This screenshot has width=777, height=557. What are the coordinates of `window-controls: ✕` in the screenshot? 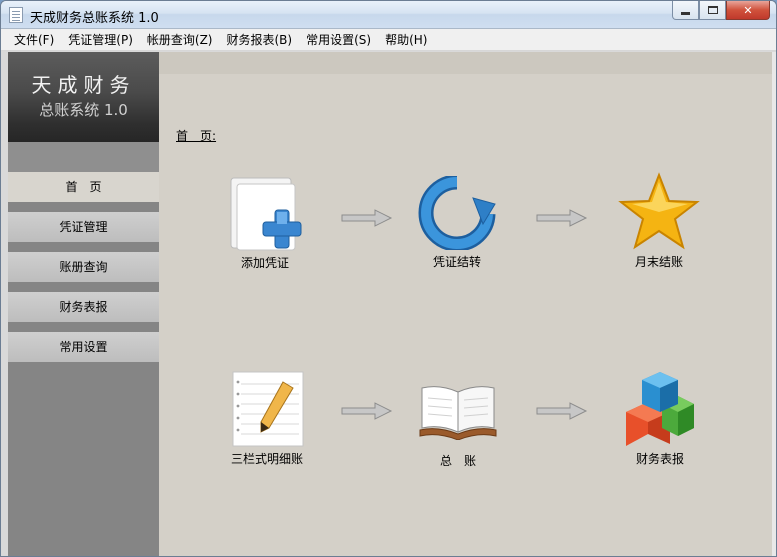 It's located at (721, 11).